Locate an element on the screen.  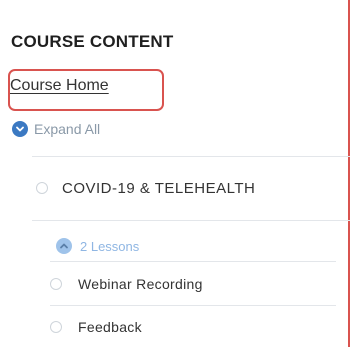
item-title: Webinar Recording is located at coordinates (140, 284).